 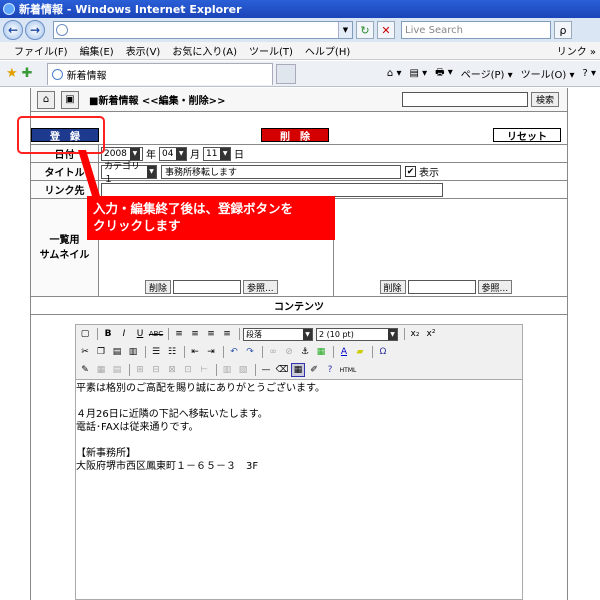 What do you see at coordinates (295, 135) in the screenshot?
I see `delete-button: 削 除` at bounding box center [295, 135].